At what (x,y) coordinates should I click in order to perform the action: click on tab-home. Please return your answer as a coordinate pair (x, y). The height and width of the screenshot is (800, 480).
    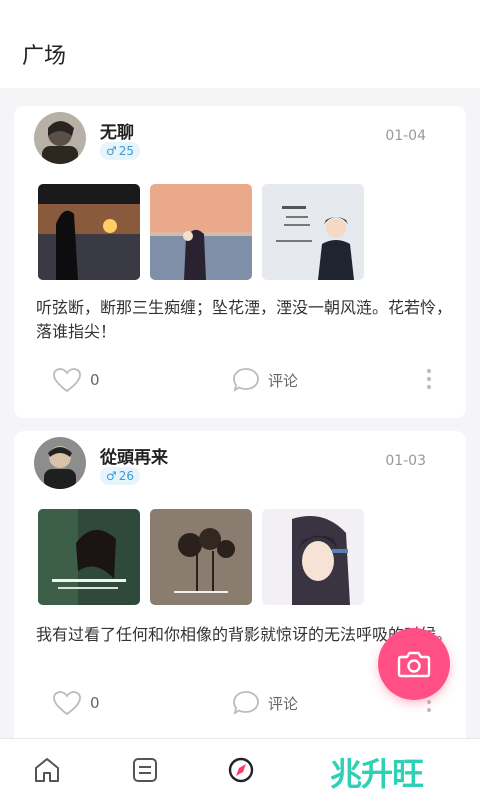
    Looking at the image, I should click on (47, 770).